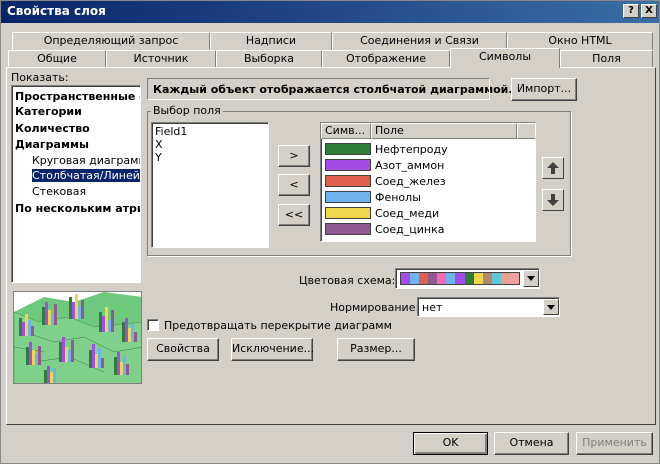  I want to click on table-row: Соед_меди, so click(428, 213).